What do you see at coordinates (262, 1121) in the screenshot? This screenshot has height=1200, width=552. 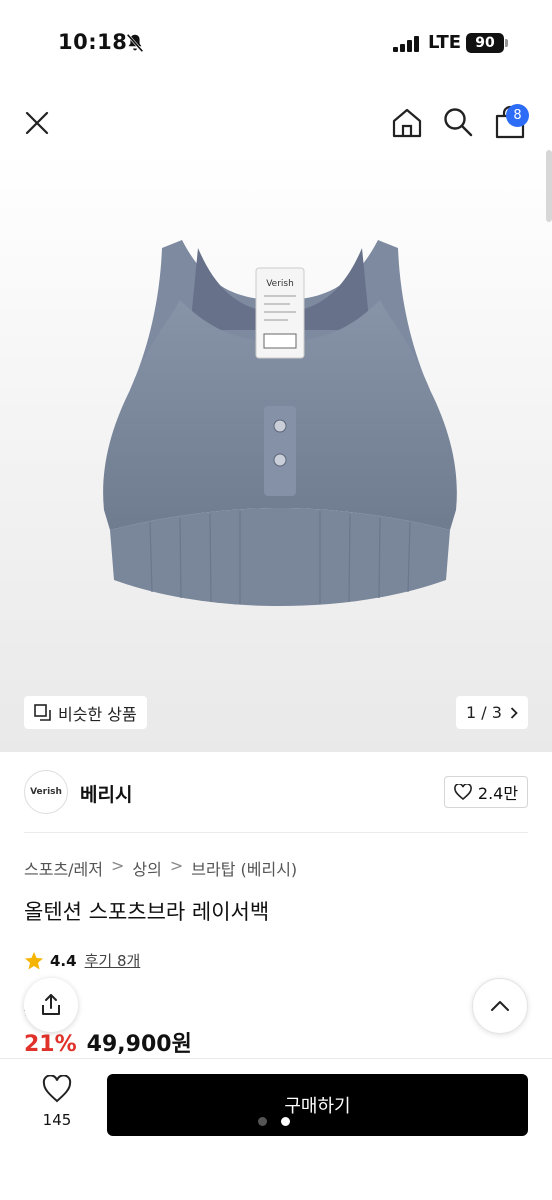 I see `carousel-dot` at bounding box center [262, 1121].